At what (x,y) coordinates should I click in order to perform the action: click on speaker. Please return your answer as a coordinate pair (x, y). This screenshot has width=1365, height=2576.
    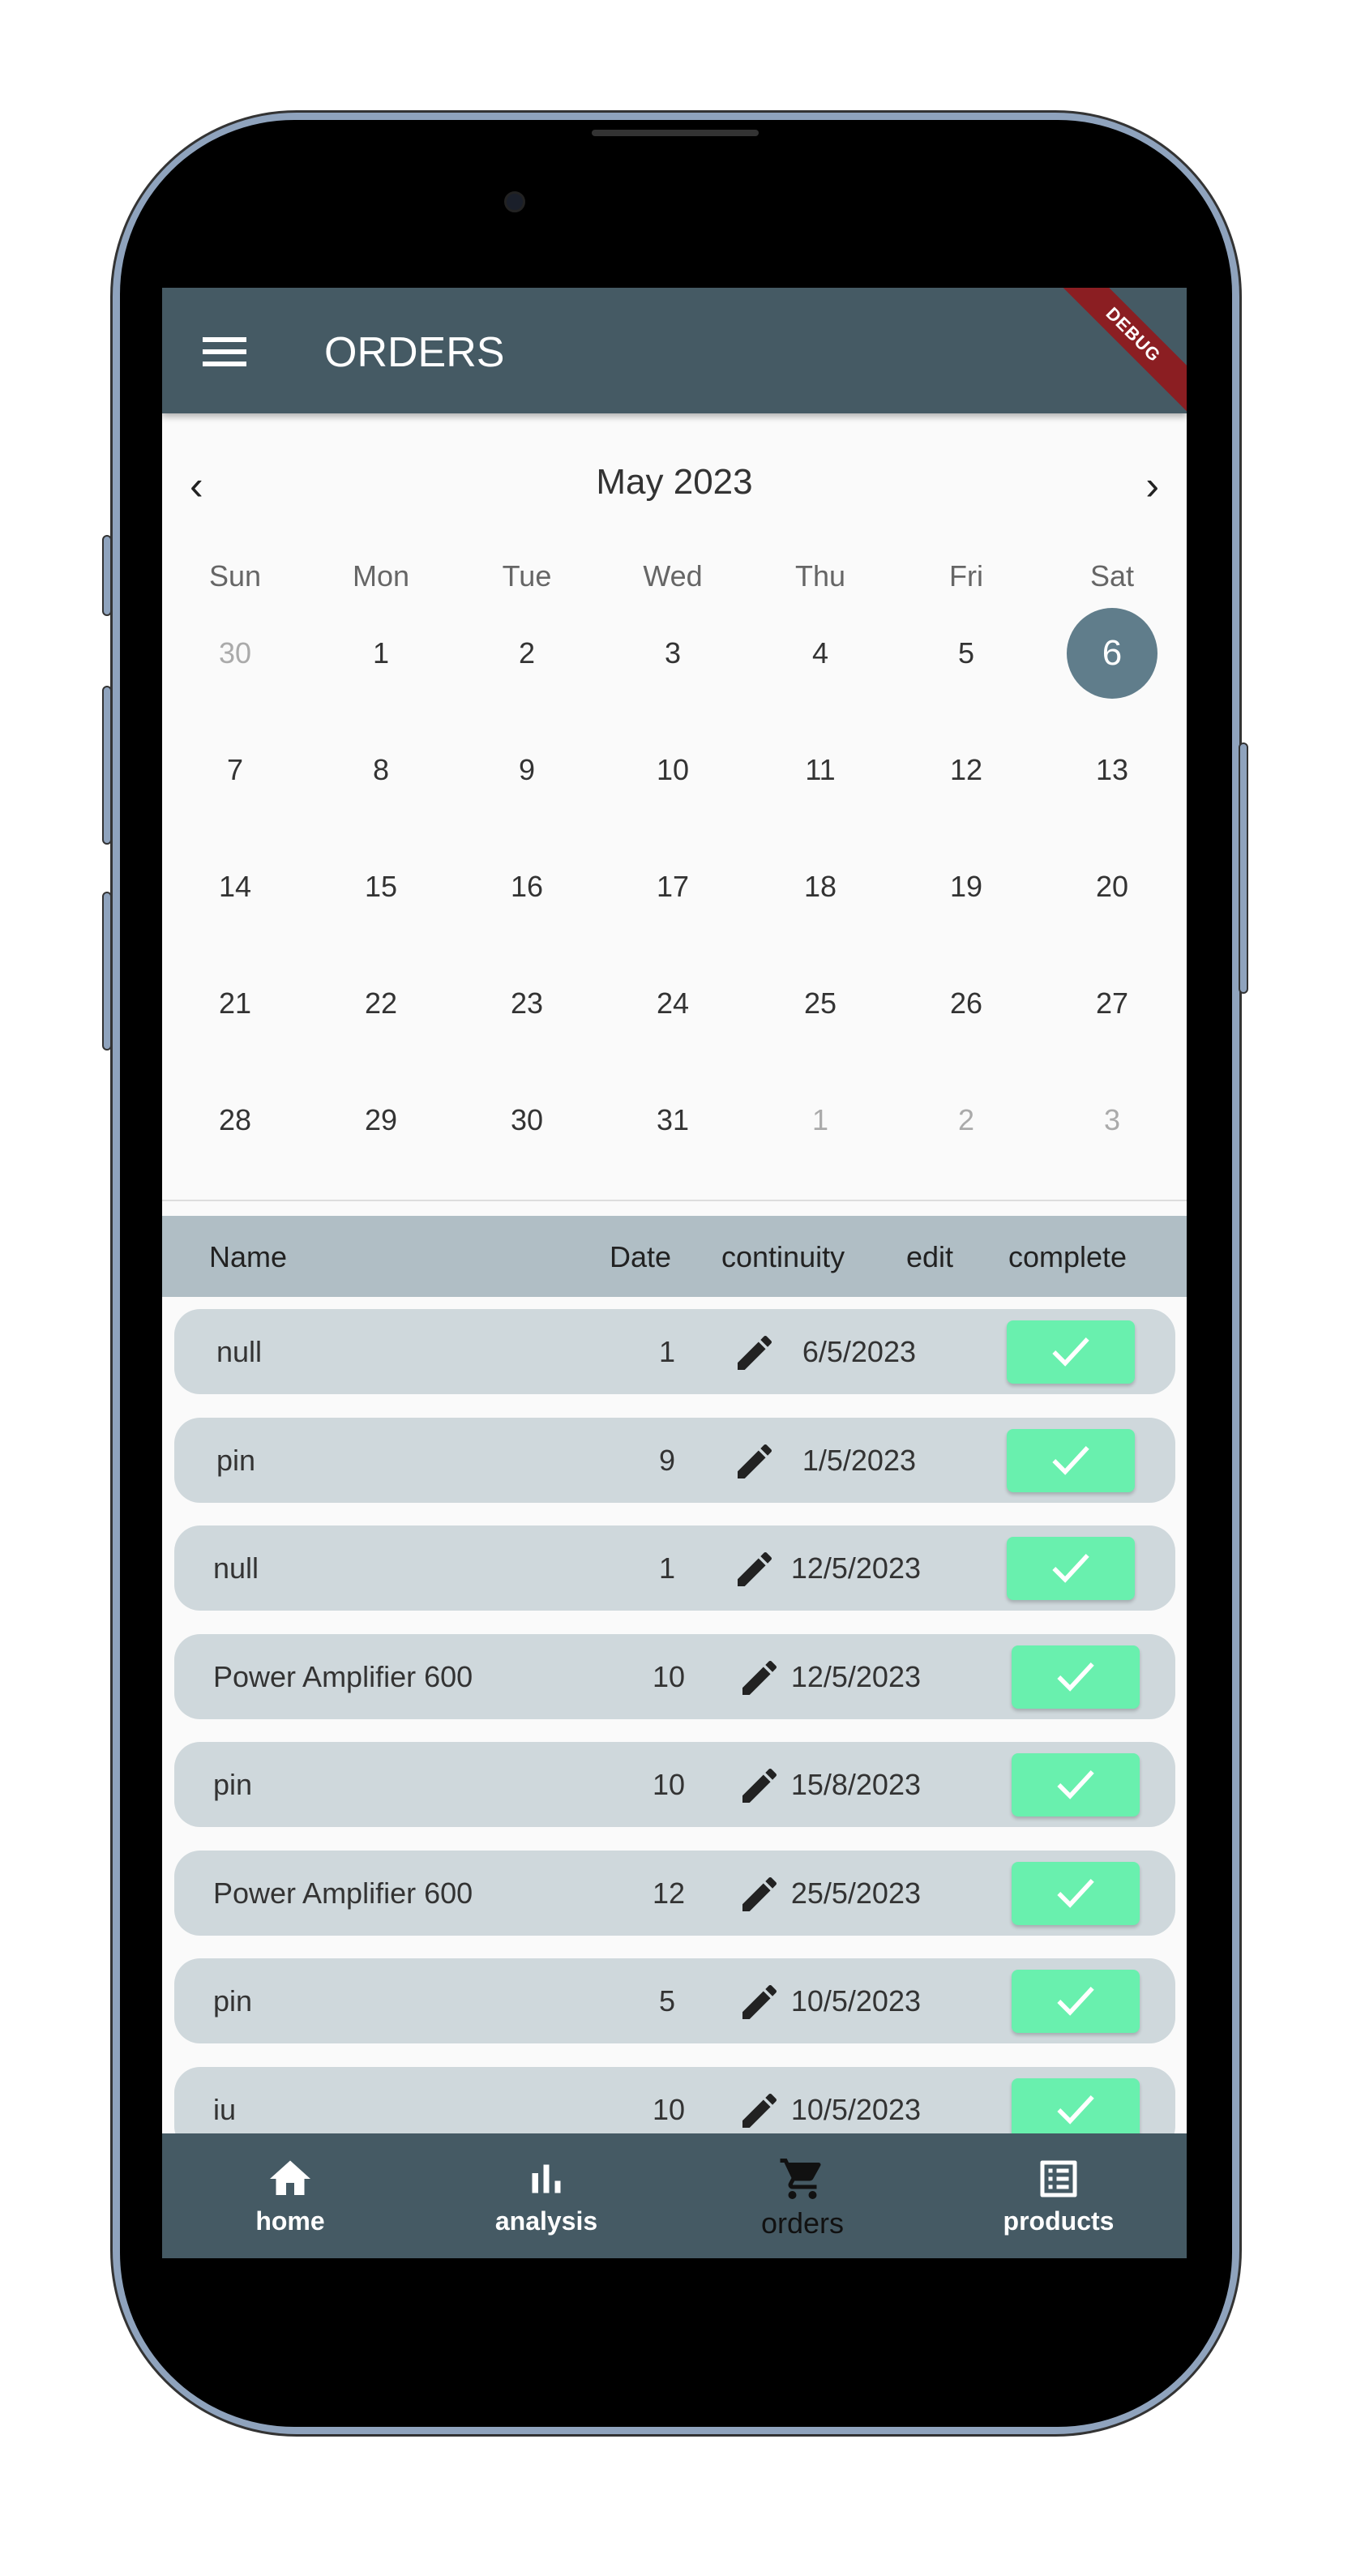
    Looking at the image, I should click on (675, 133).